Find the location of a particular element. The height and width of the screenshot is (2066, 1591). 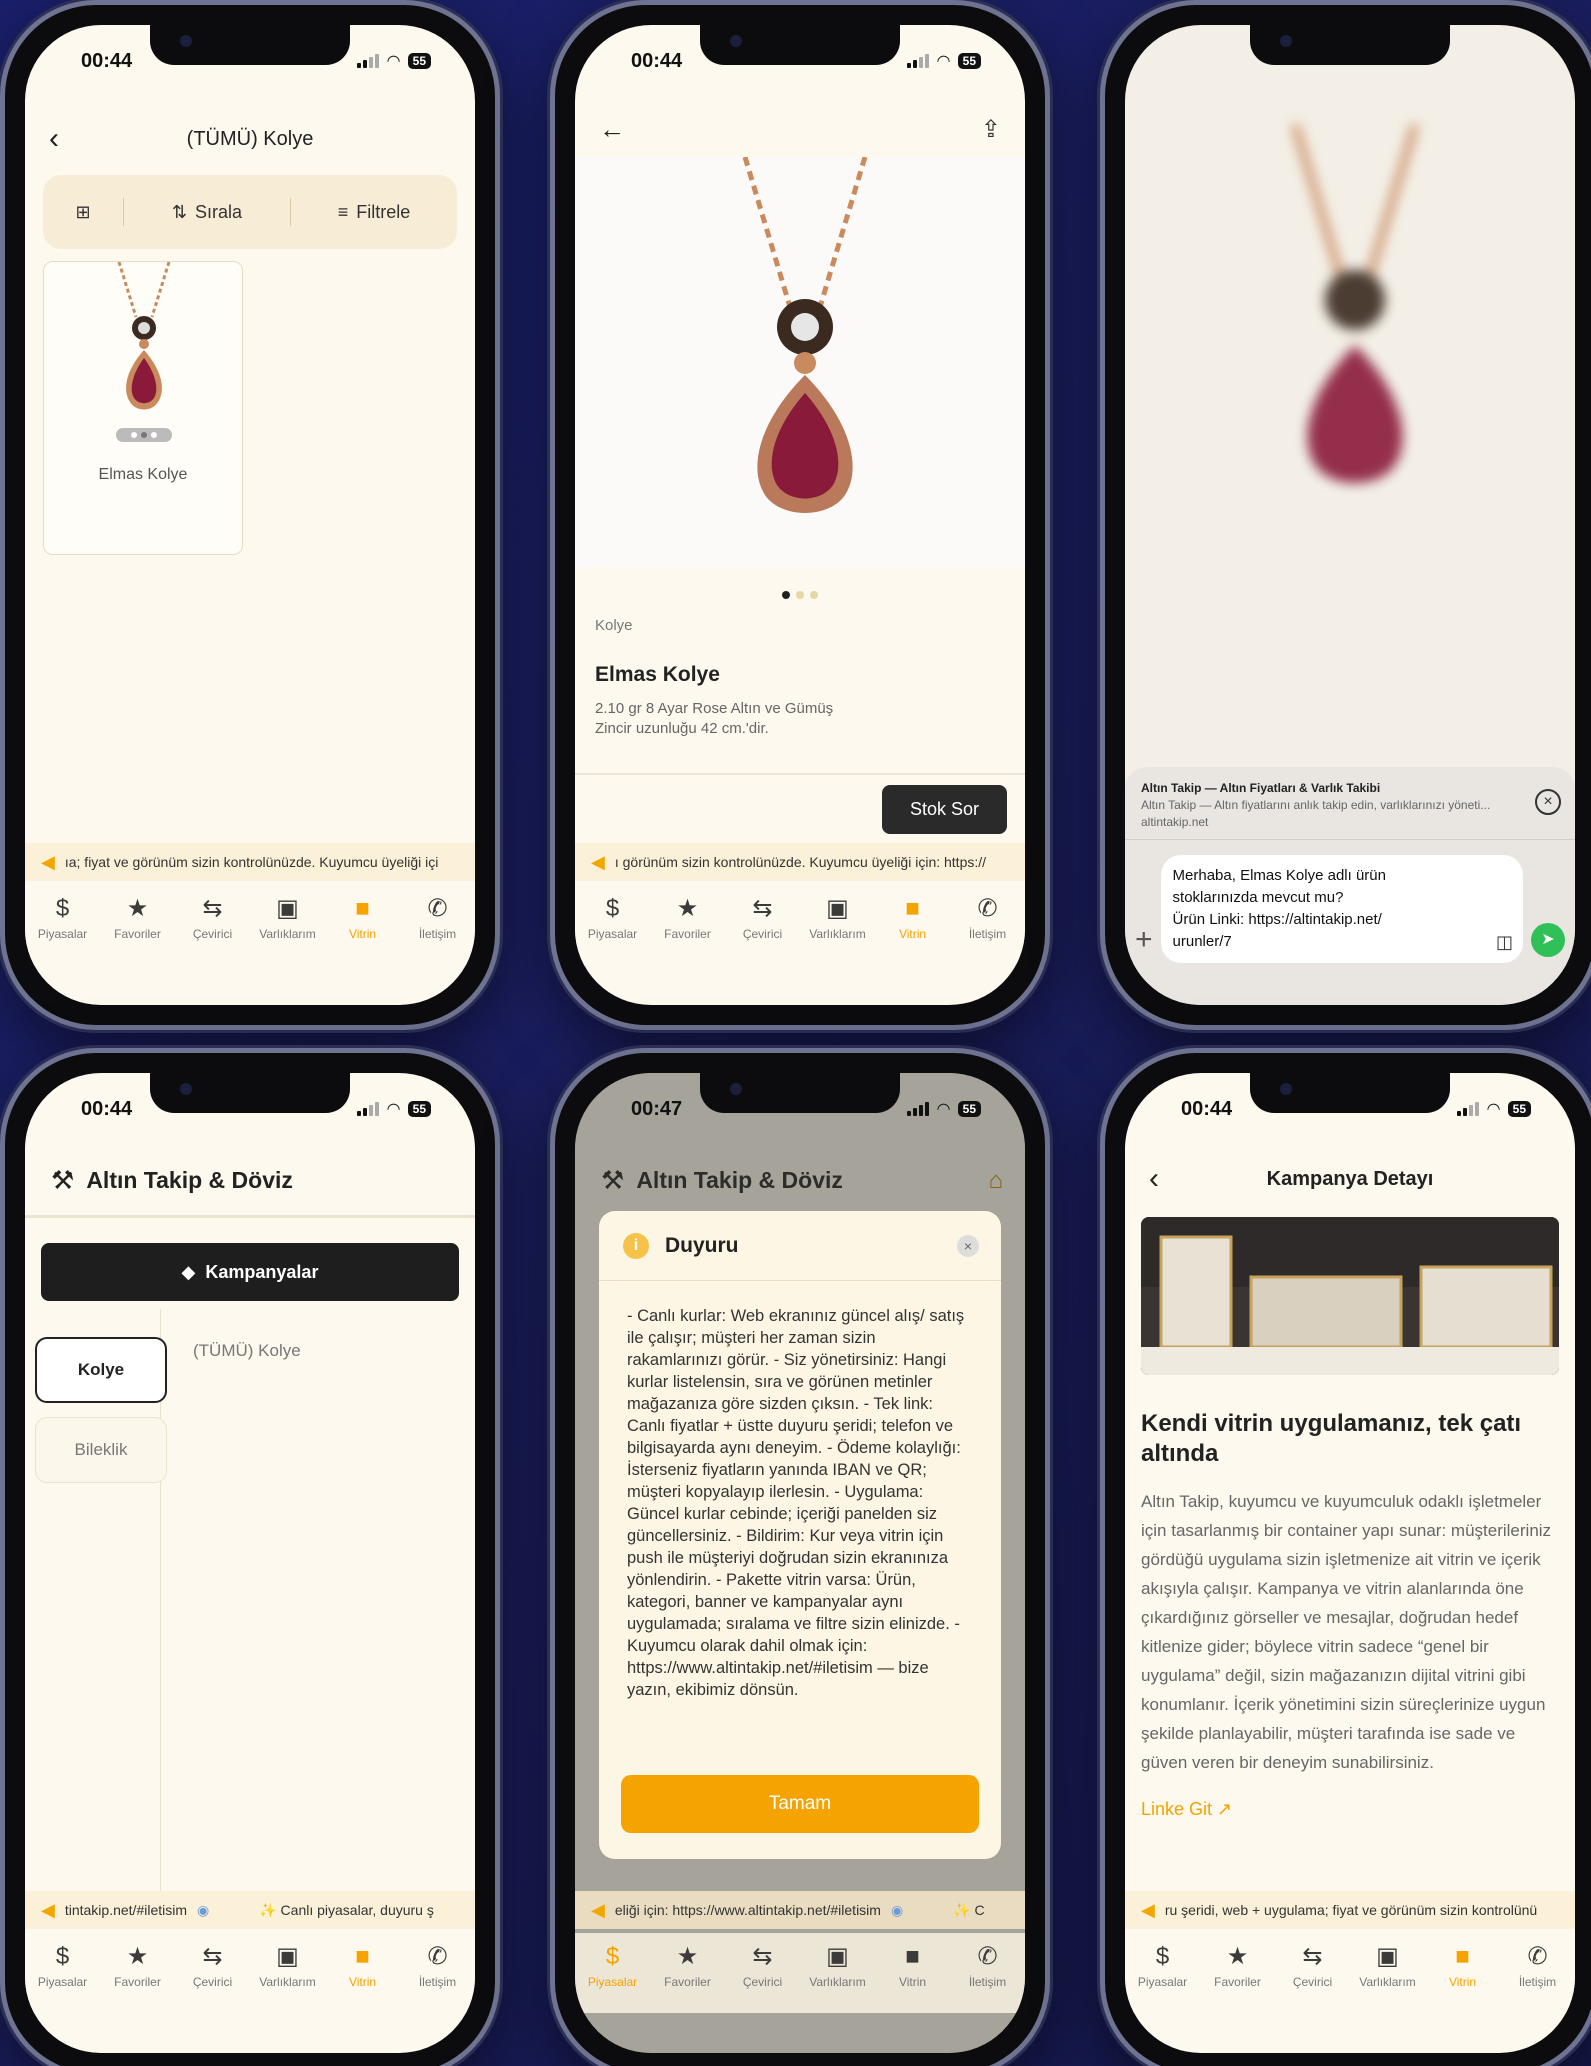

grid-view-button: ⊞ is located at coordinates (83, 212).